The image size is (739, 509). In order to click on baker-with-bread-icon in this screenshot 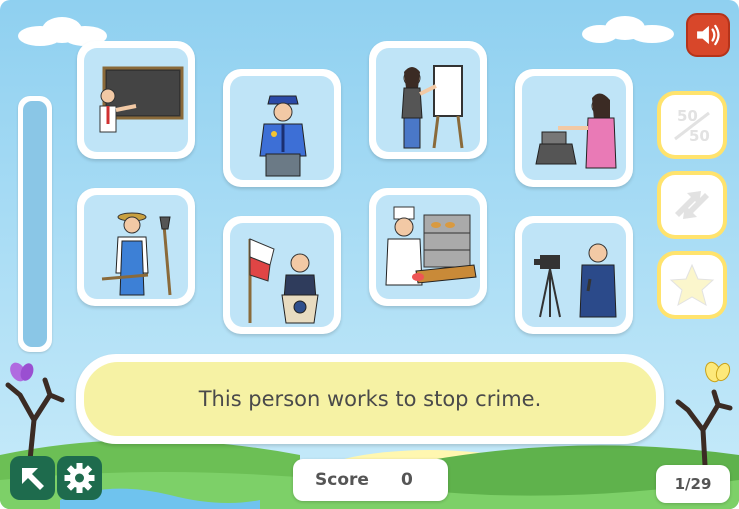, I will do `click(431, 246)`.